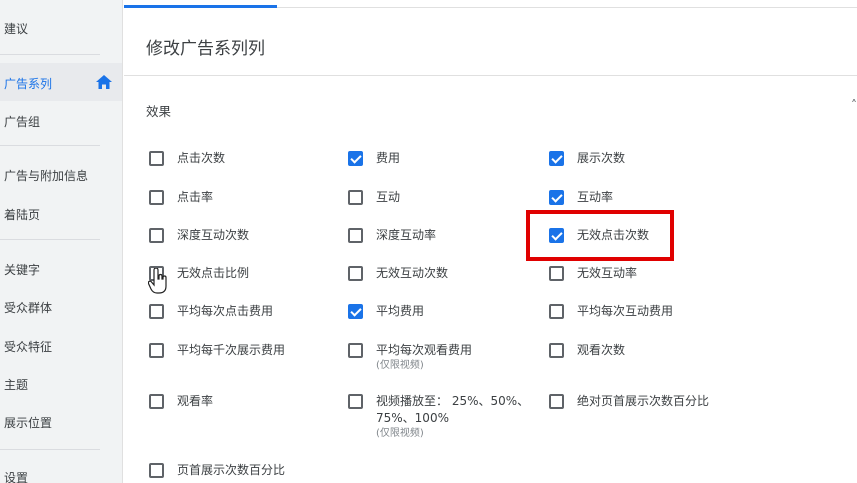 The width and height of the screenshot is (857, 483). What do you see at coordinates (28, 346) in the screenshot?
I see `sidebar-item-demographics: 受众特征` at bounding box center [28, 346].